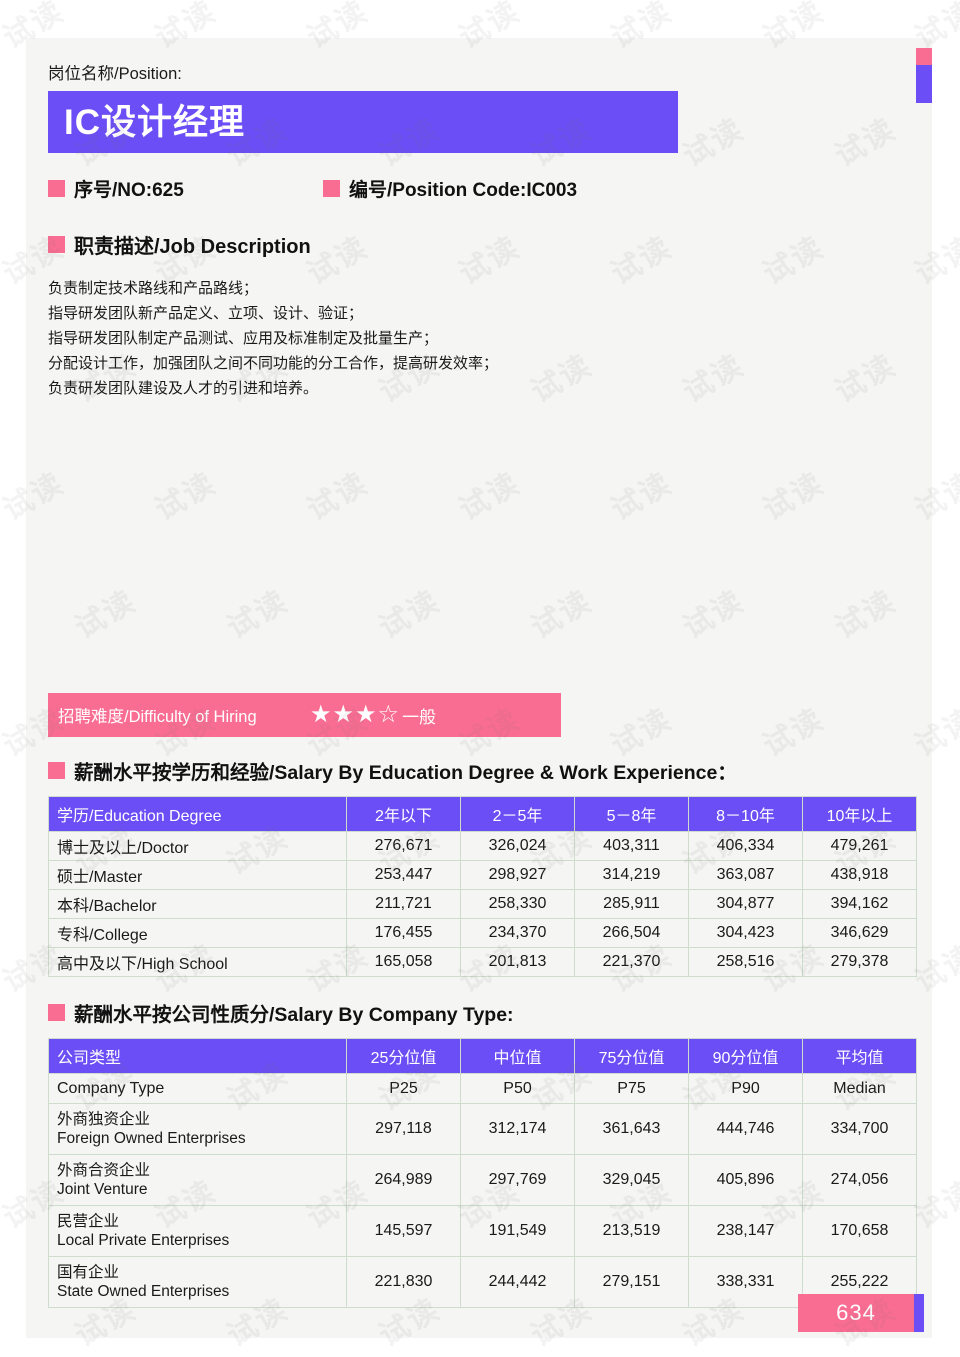  What do you see at coordinates (143, 1291) in the screenshot?
I see `row-label-en: State Owned Enterprises` at bounding box center [143, 1291].